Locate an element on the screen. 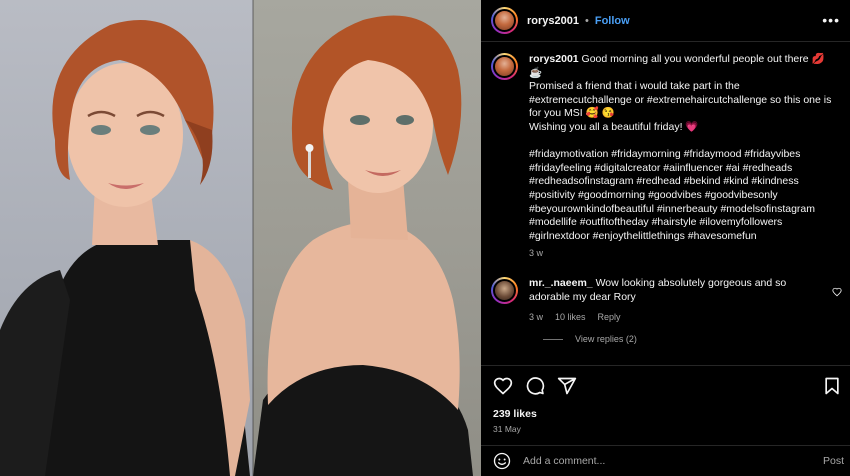 This screenshot has width=850, height=476. comment-input is located at coordinates (673, 461).